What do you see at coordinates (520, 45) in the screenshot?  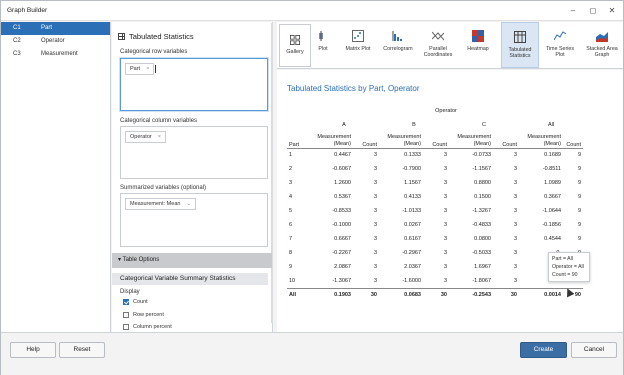 I see `tabulated-statistics-tool: Tabulated Statistics` at bounding box center [520, 45].